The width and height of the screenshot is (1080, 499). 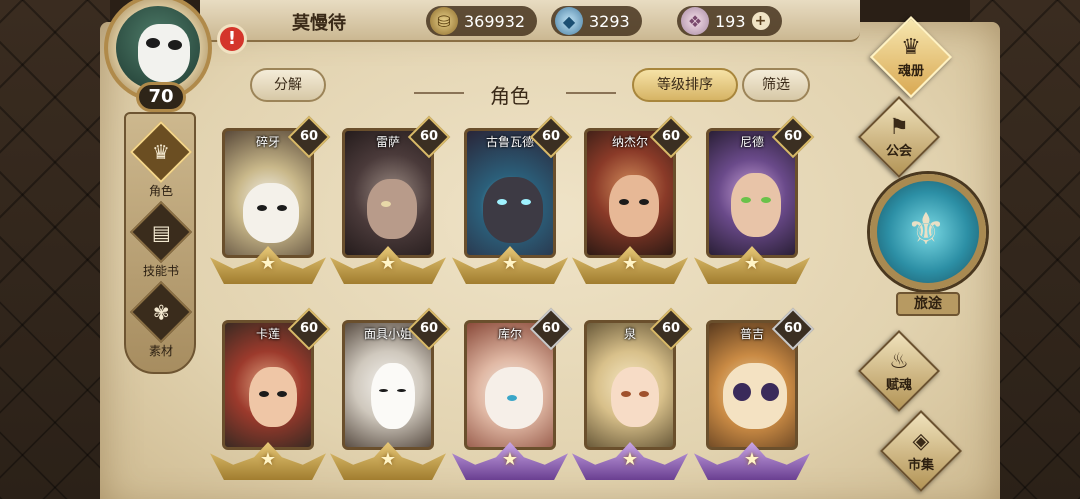 What do you see at coordinates (591, 93) in the screenshot?
I see `title-ornament-right` at bounding box center [591, 93].